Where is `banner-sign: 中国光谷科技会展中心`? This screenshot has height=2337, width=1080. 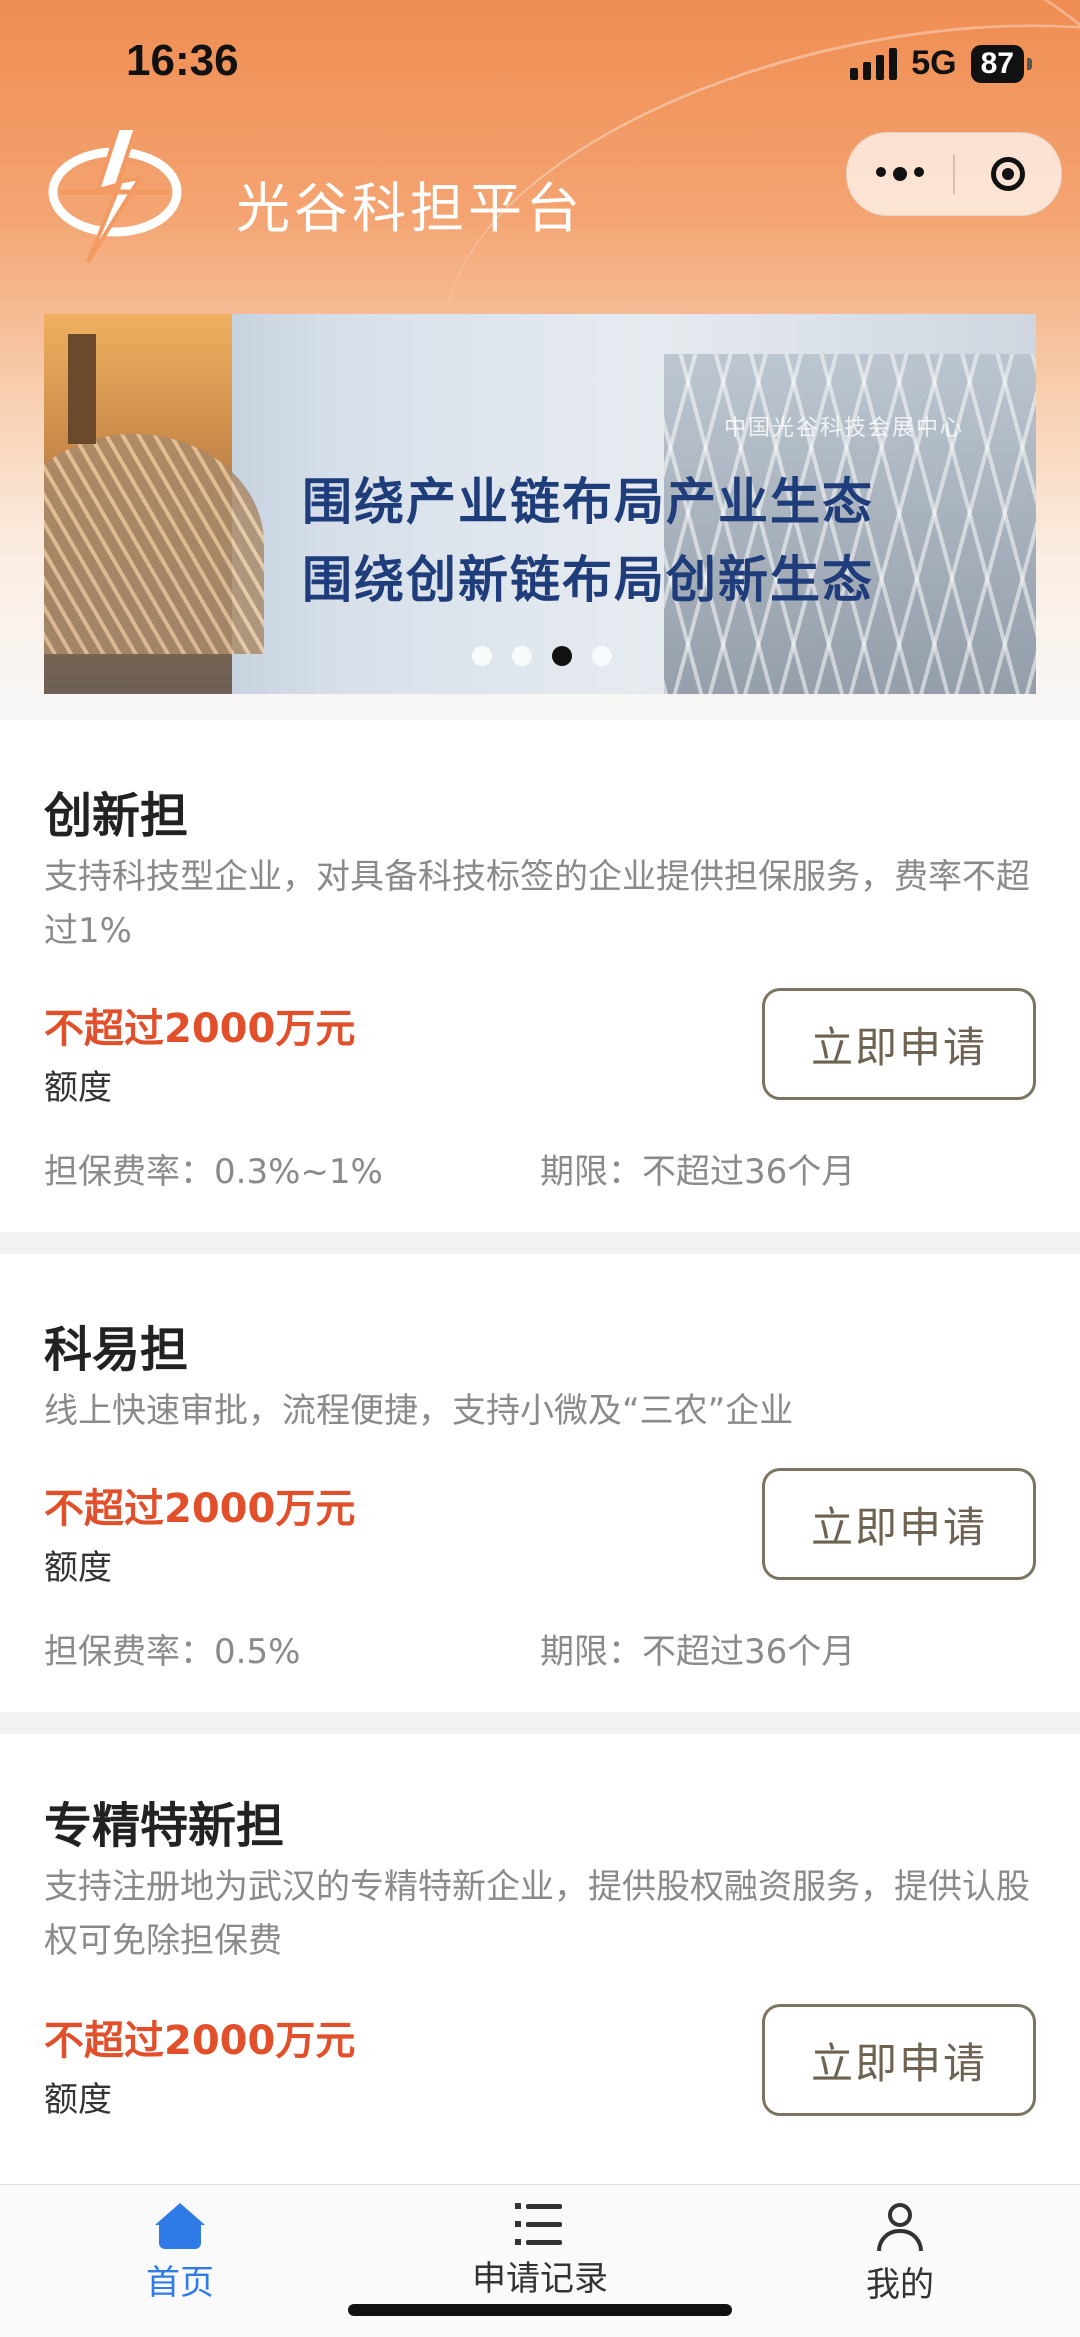 banner-sign: 中国光谷科技会展中心 is located at coordinates (844, 428).